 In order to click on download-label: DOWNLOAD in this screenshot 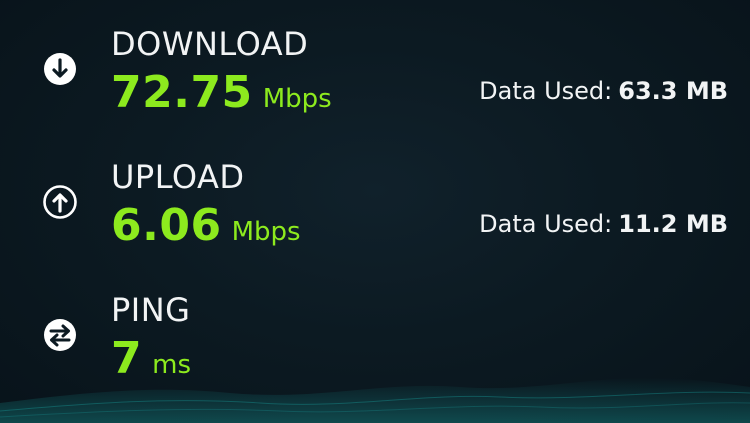, I will do `click(210, 44)`.